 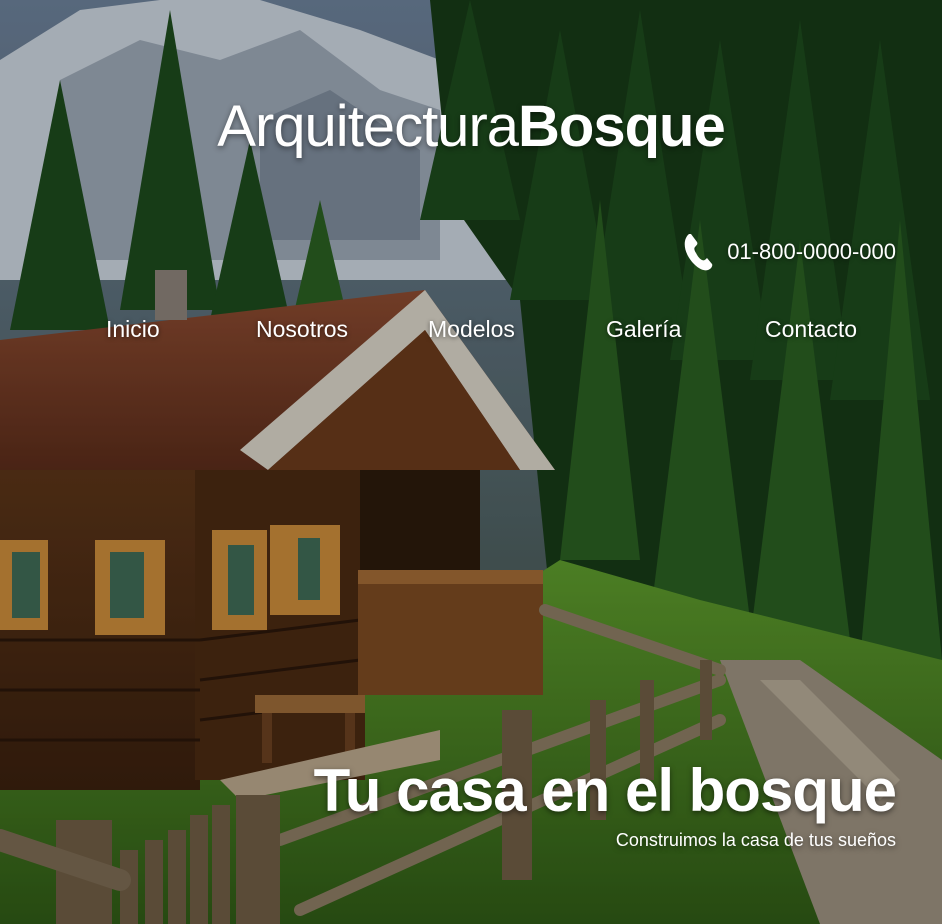 What do you see at coordinates (471, 329) in the screenshot?
I see `nav-item-modelos: Modelos` at bounding box center [471, 329].